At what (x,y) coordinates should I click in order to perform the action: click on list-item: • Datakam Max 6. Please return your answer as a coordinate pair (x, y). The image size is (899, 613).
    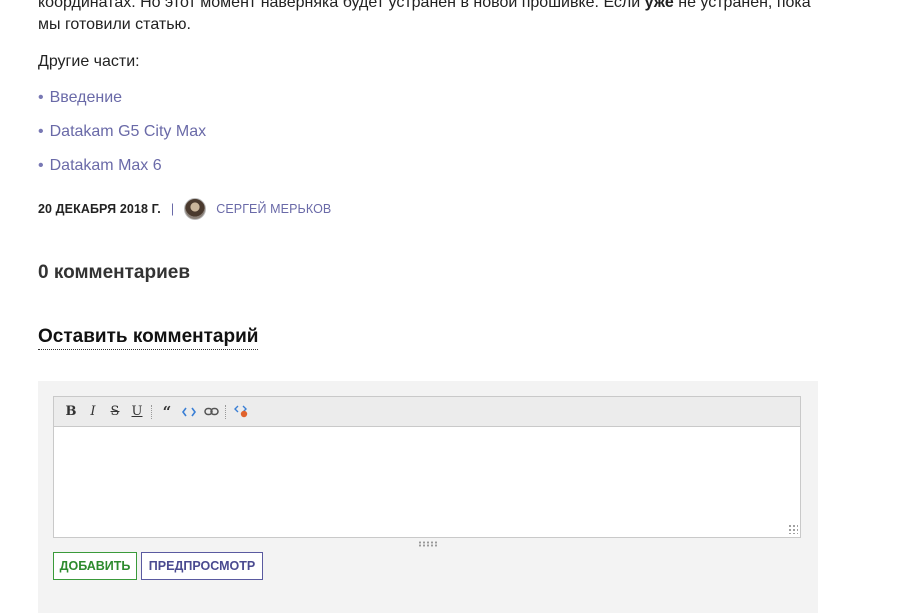
    Looking at the image, I should click on (122, 172).